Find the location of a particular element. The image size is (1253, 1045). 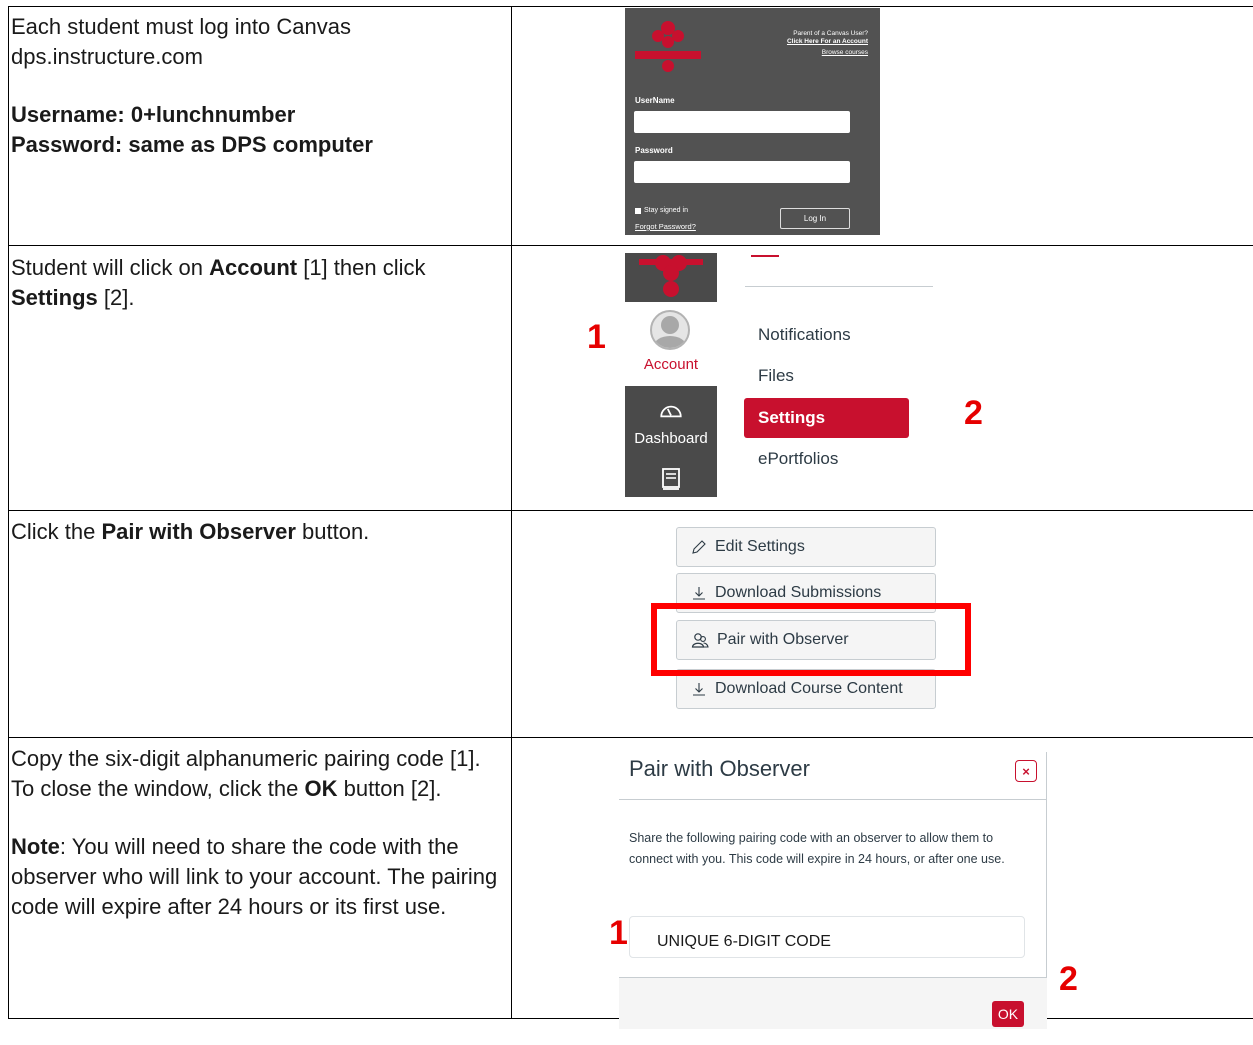

bold-text: Settings is located at coordinates (54, 297).